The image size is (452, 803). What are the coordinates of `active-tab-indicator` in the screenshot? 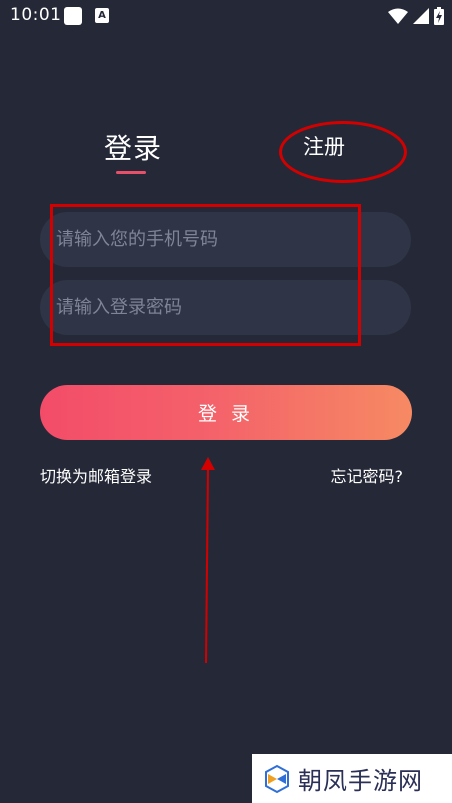 It's located at (131, 172).